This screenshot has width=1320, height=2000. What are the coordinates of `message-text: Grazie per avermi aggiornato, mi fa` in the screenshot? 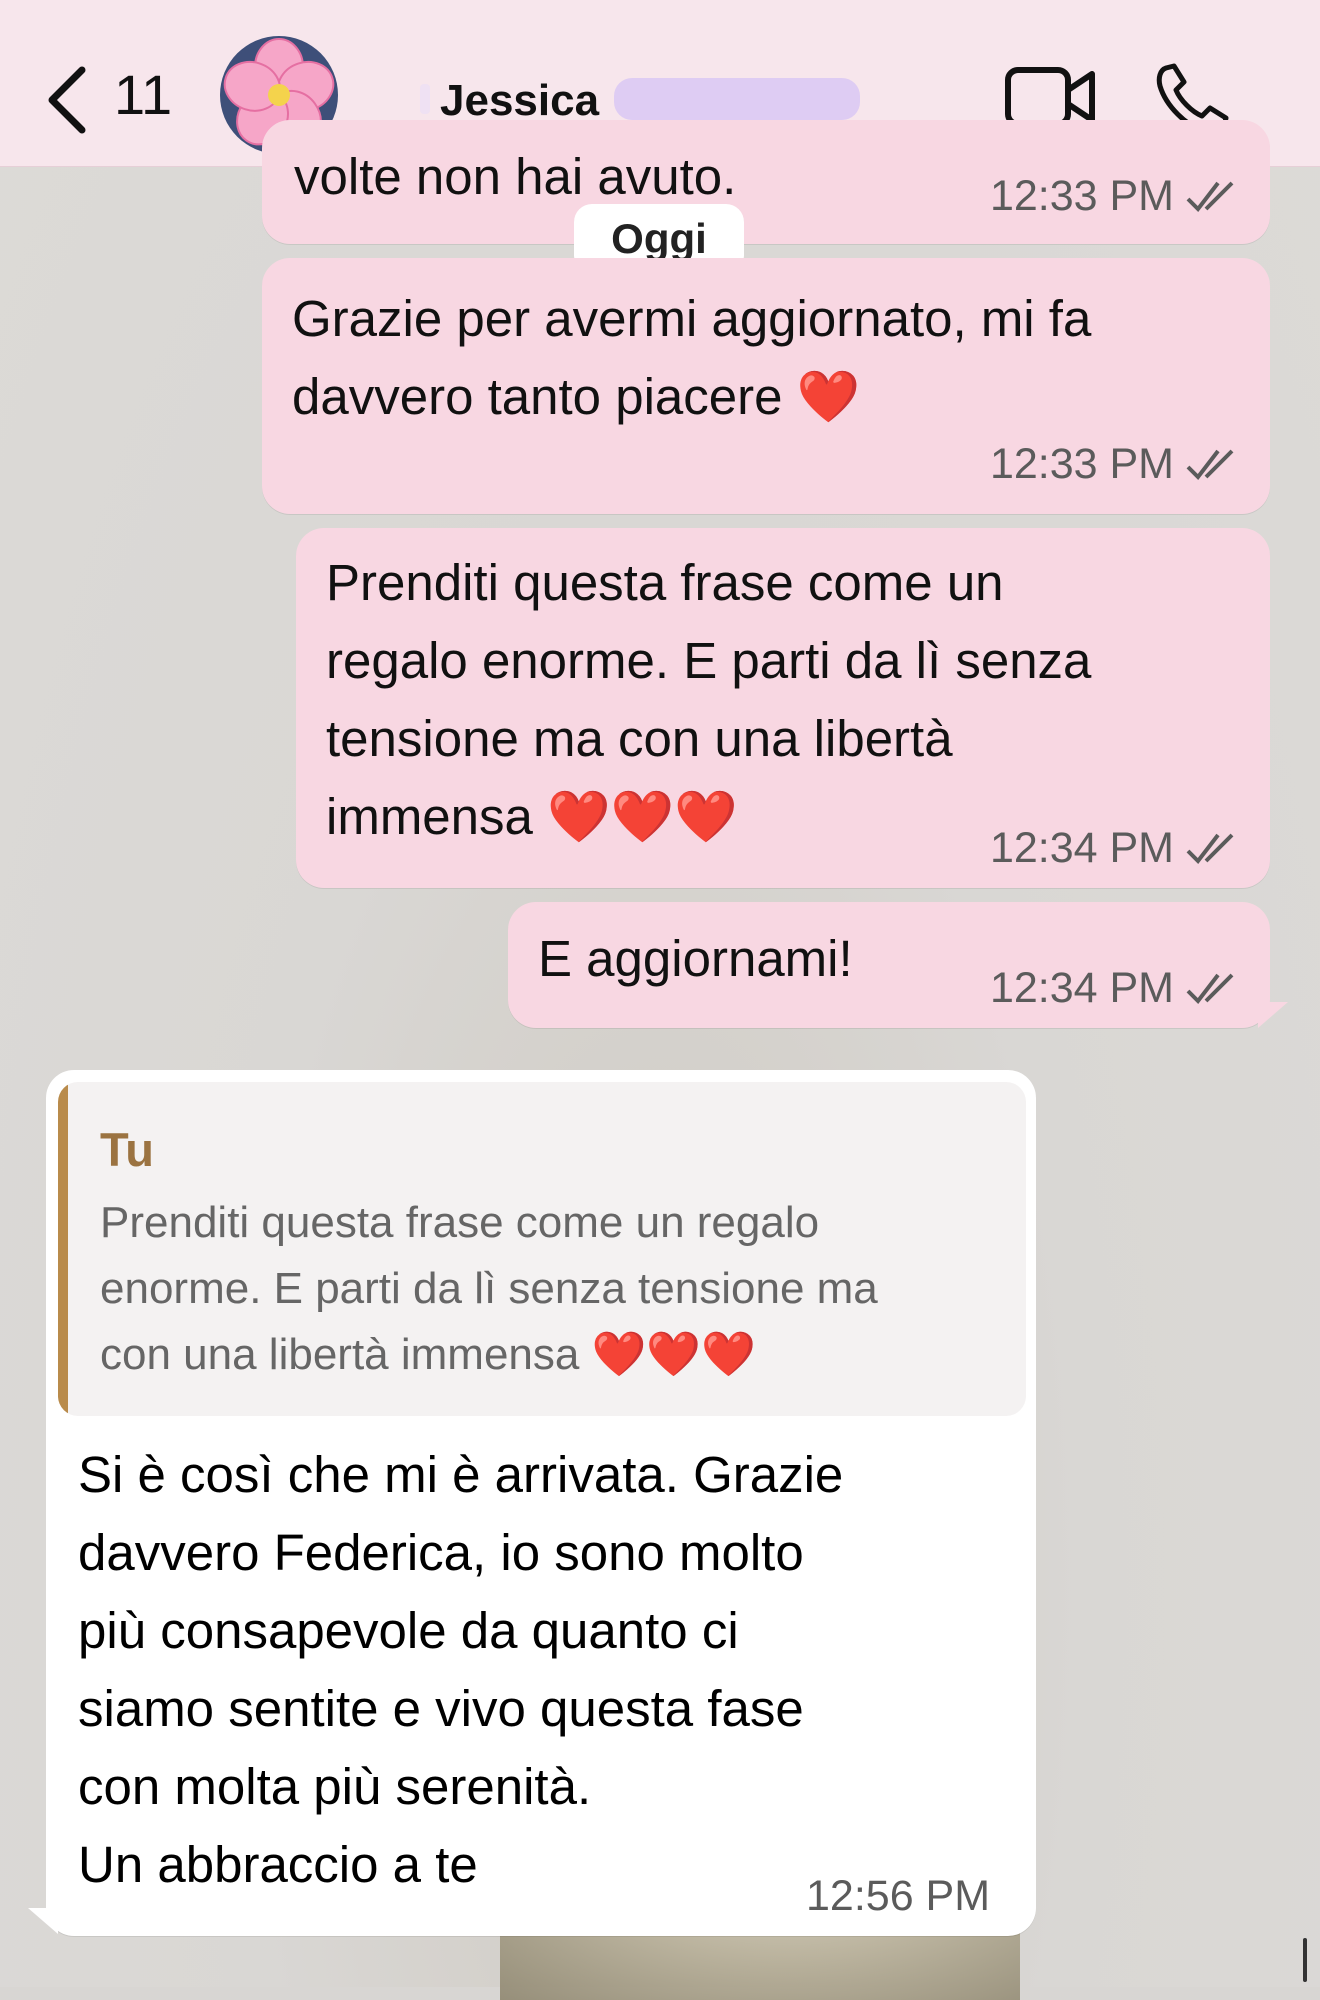 It's located at (692, 318).